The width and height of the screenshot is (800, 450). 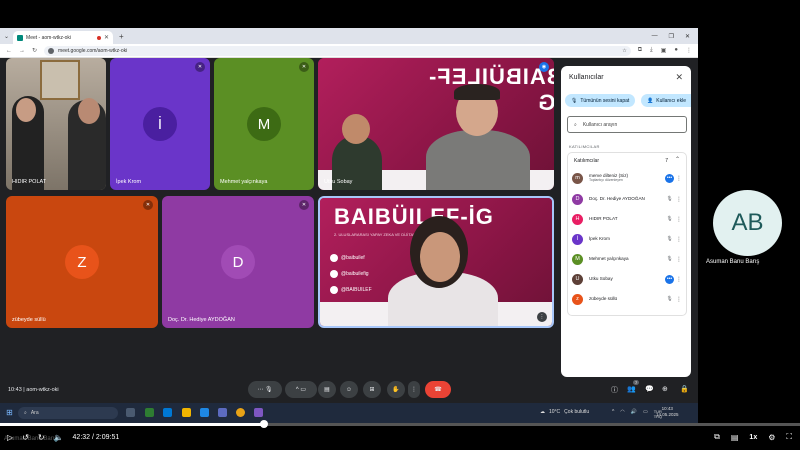 What do you see at coordinates (651, 50) in the screenshot?
I see `downloads-icon: ⤓` at bounding box center [651, 50].